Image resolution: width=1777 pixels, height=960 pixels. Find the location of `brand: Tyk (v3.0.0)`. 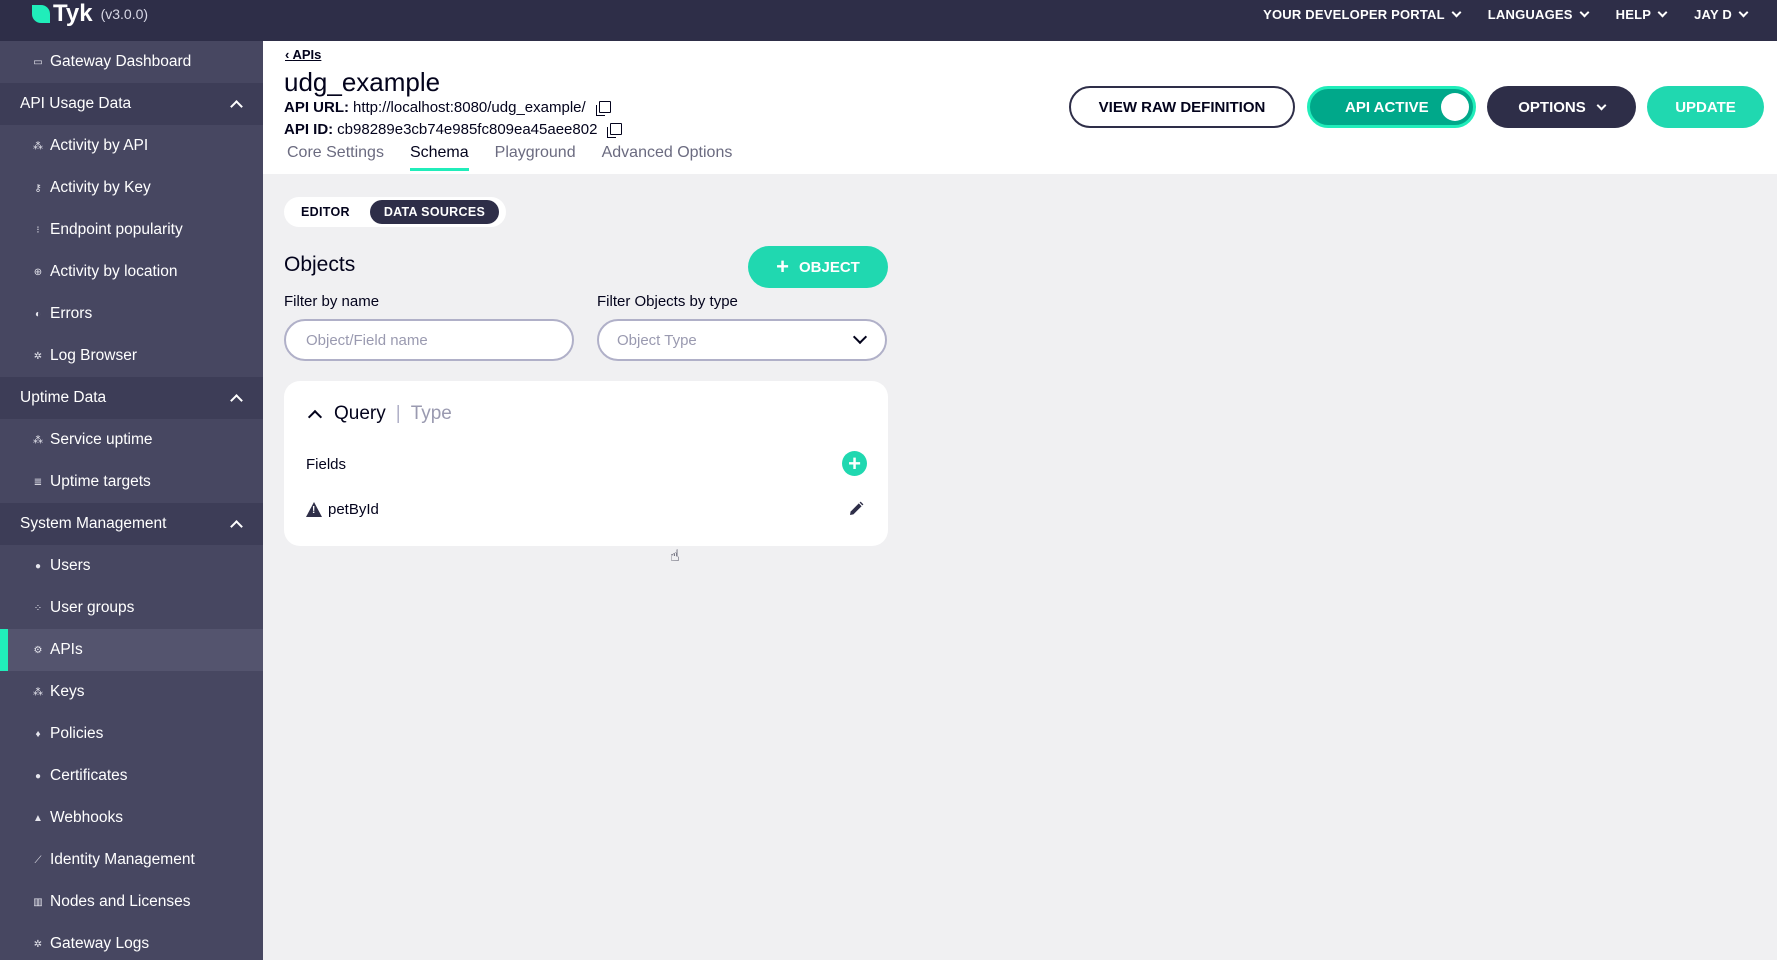

brand: Tyk (v3.0.0) is located at coordinates (90, 14).